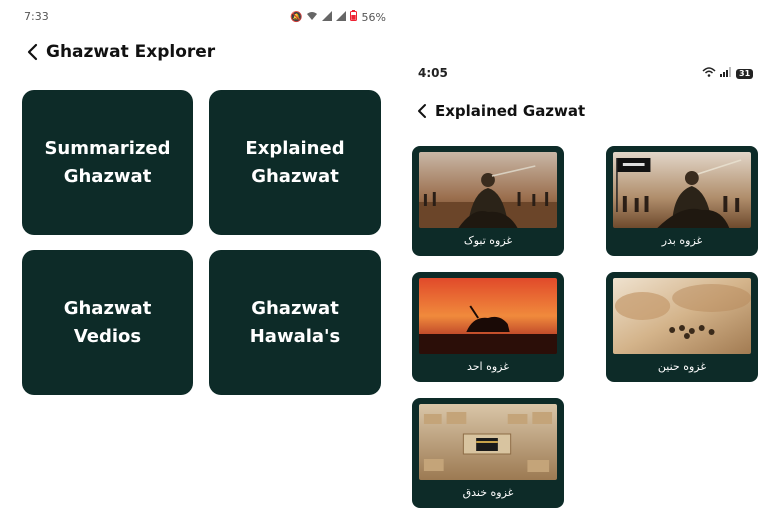 The image size is (783, 521). What do you see at coordinates (36, 16) in the screenshot?
I see `status-time: 7:33` at bounding box center [36, 16].